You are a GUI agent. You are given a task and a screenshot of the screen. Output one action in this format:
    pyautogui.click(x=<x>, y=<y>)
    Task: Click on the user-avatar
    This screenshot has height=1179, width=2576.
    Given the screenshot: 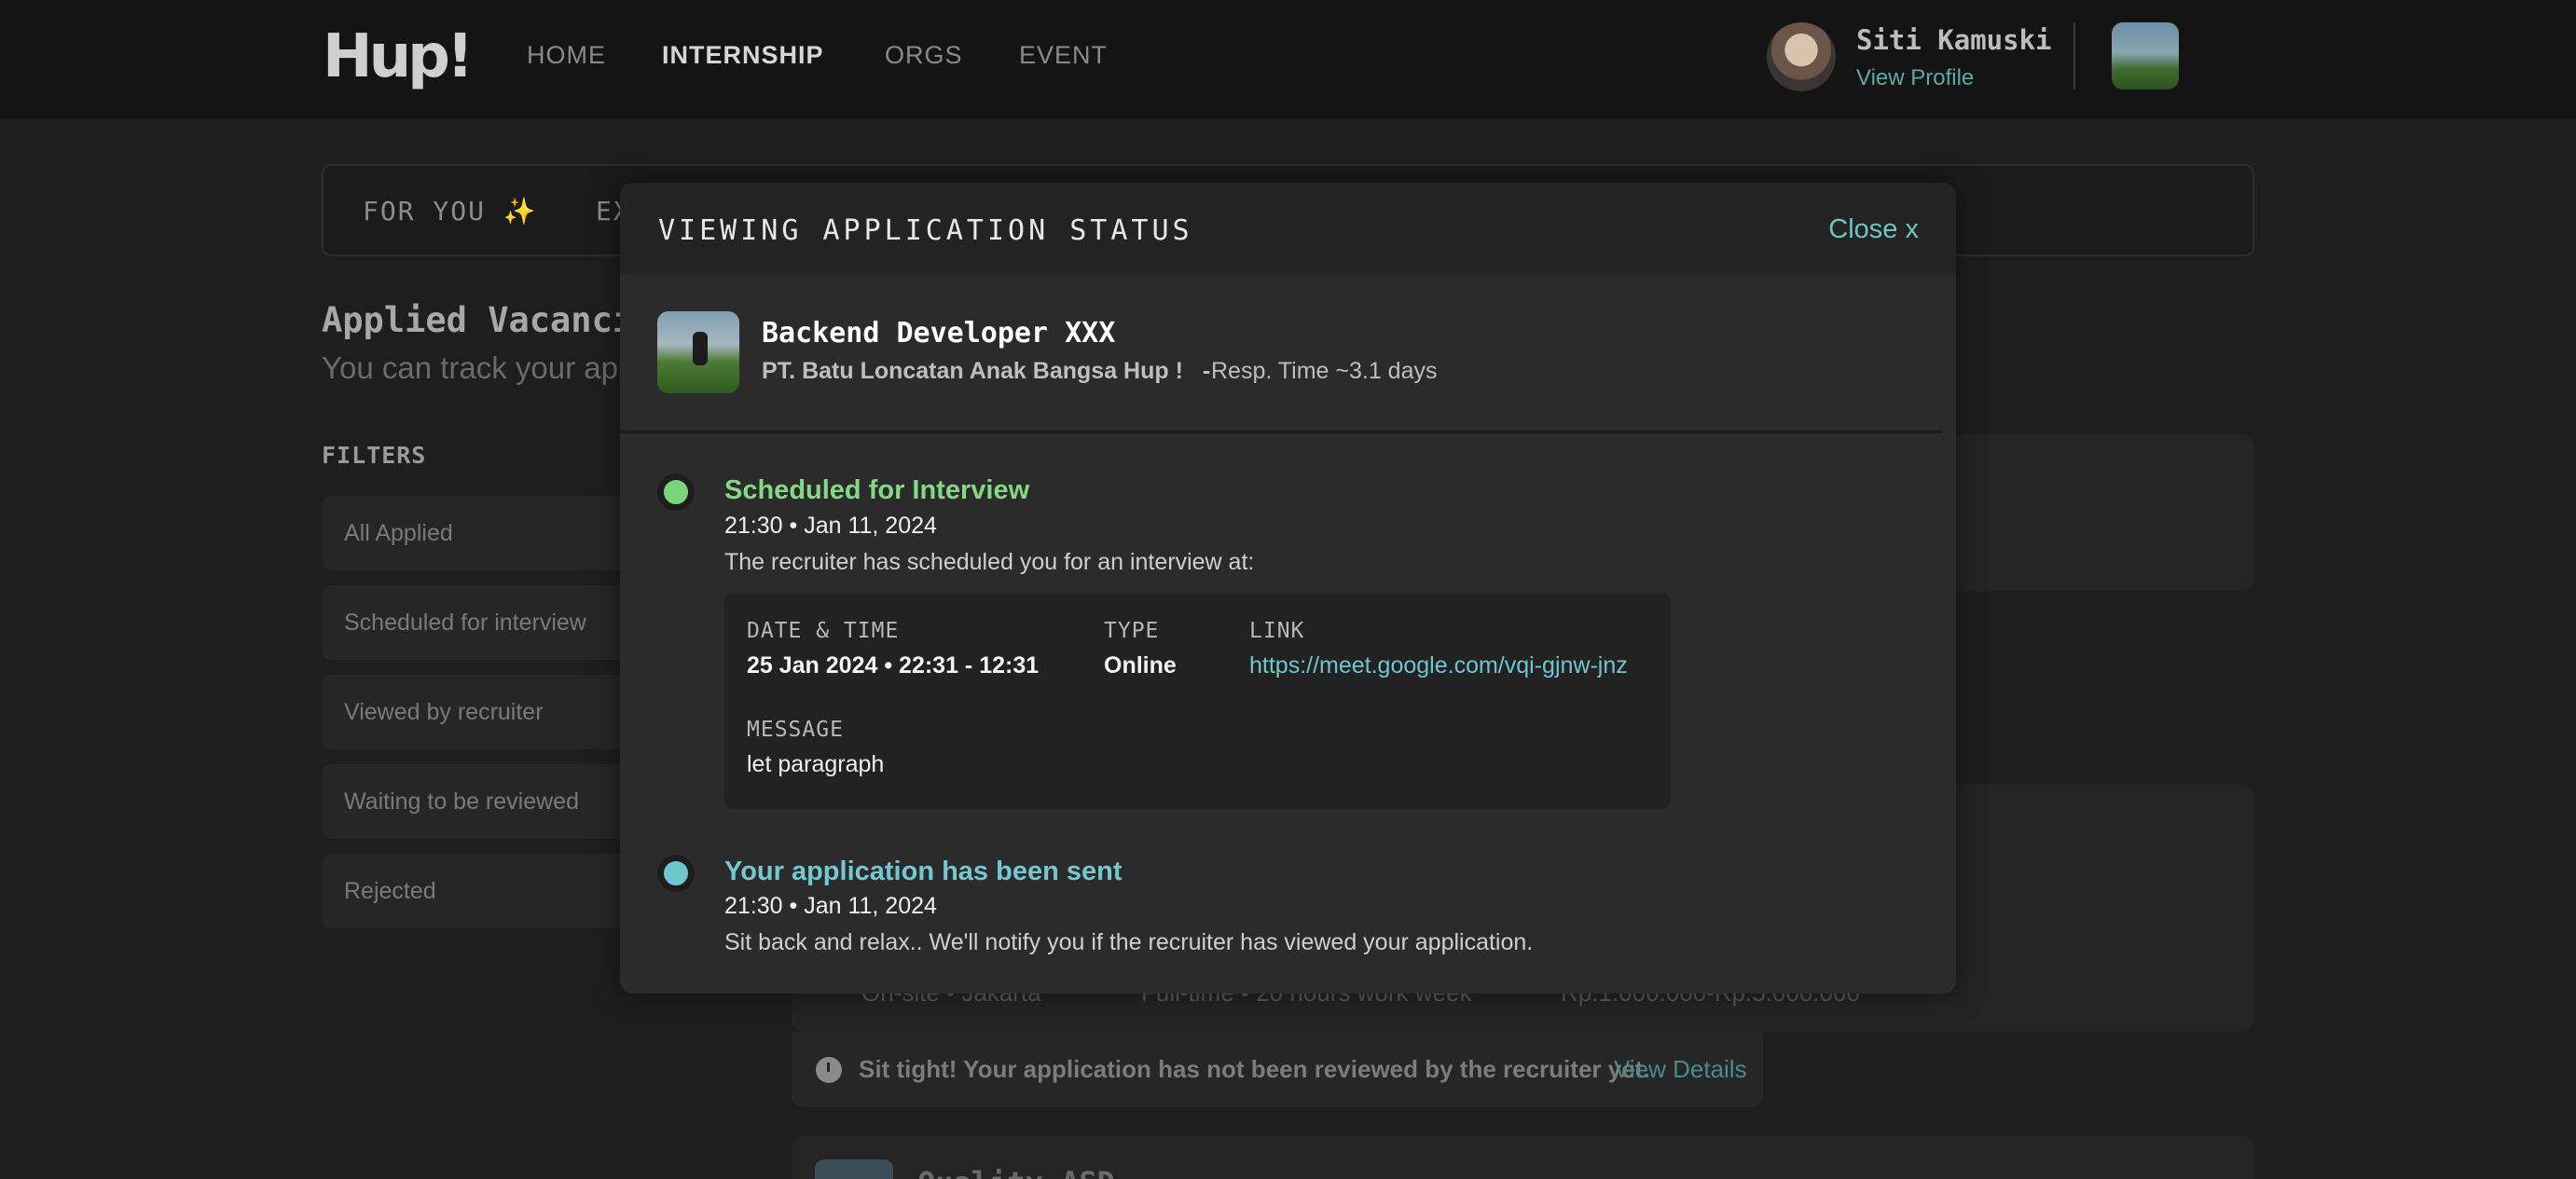 What is the action you would take?
    pyautogui.click(x=1801, y=56)
    